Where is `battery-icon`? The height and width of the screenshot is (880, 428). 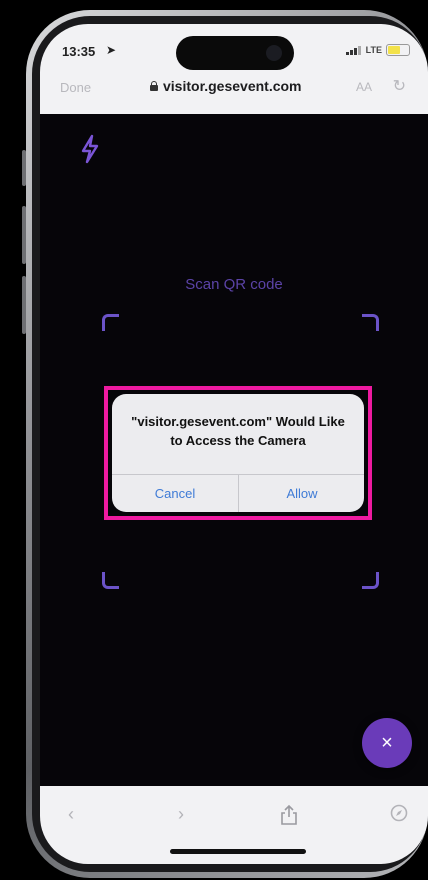 battery-icon is located at coordinates (398, 50).